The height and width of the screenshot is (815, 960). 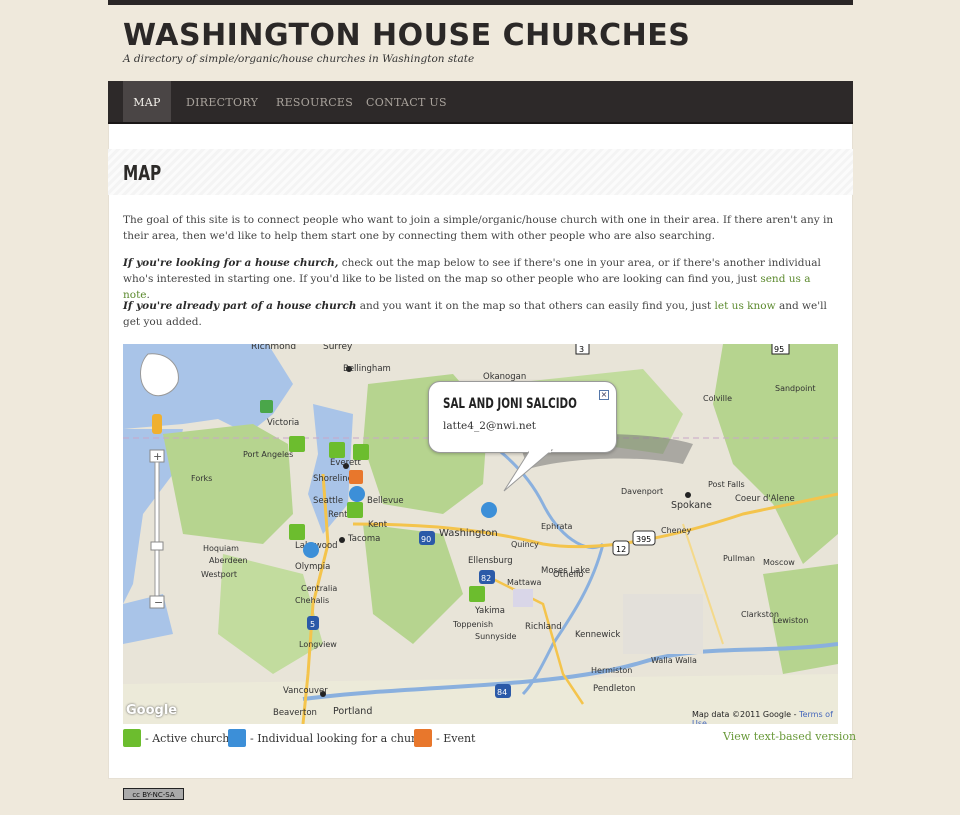 What do you see at coordinates (132, 738) in the screenshot?
I see `home-icon` at bounding box center [132, 738].